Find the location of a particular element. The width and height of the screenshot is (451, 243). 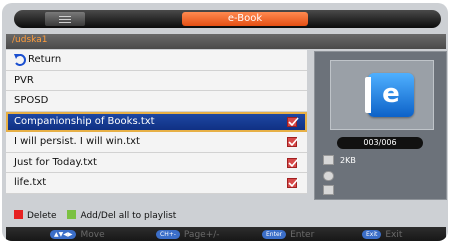

delete-label: Delete is located at coordinates (42, 216).